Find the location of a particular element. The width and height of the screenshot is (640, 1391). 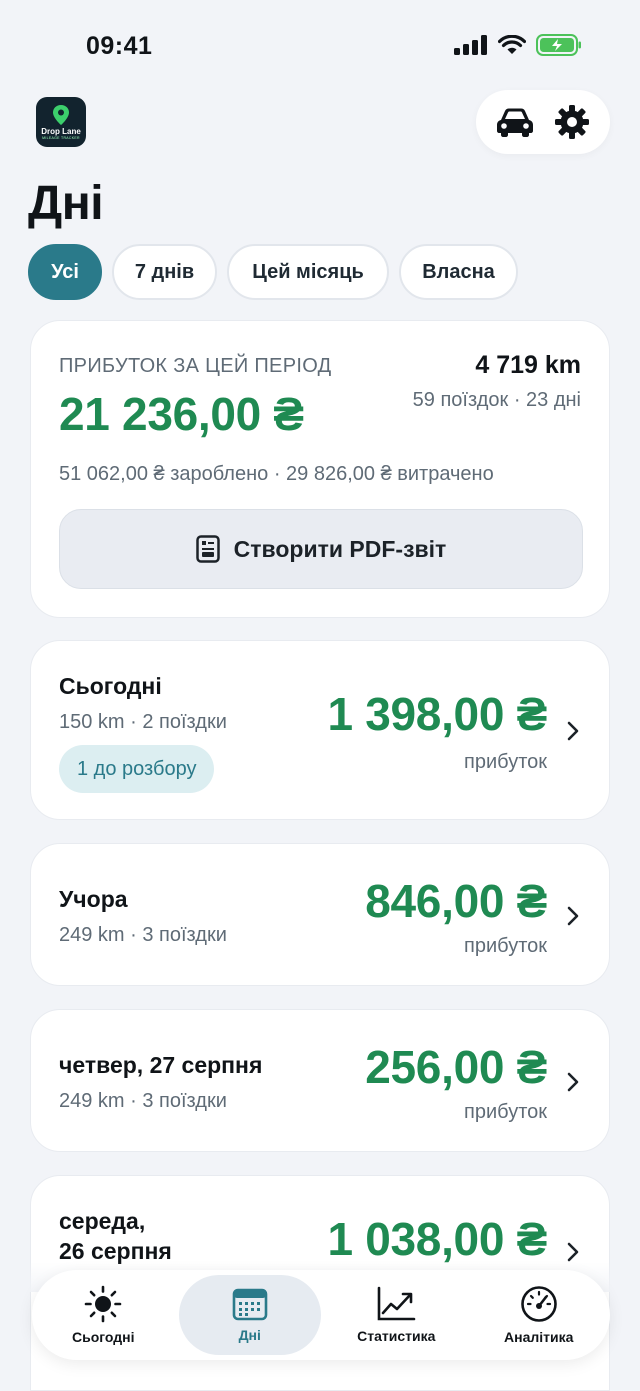

day-profit-amount: 846,00 ₴ is located at coordinates (456, 901).